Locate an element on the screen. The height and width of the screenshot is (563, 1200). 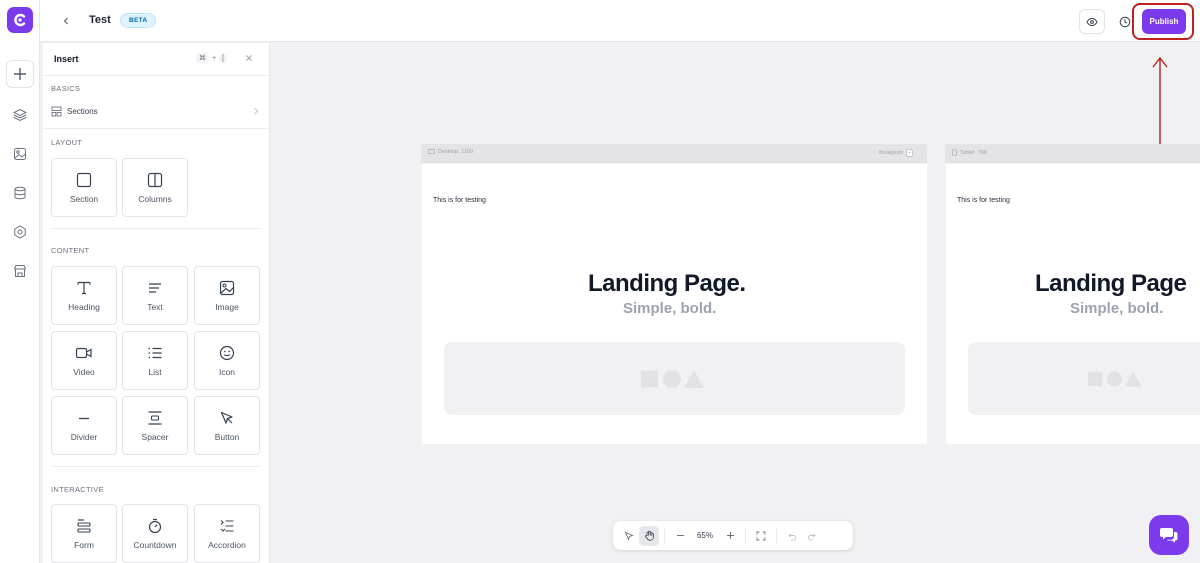
countdown-tile-label: Countdown is located at coordinates (155, 545).